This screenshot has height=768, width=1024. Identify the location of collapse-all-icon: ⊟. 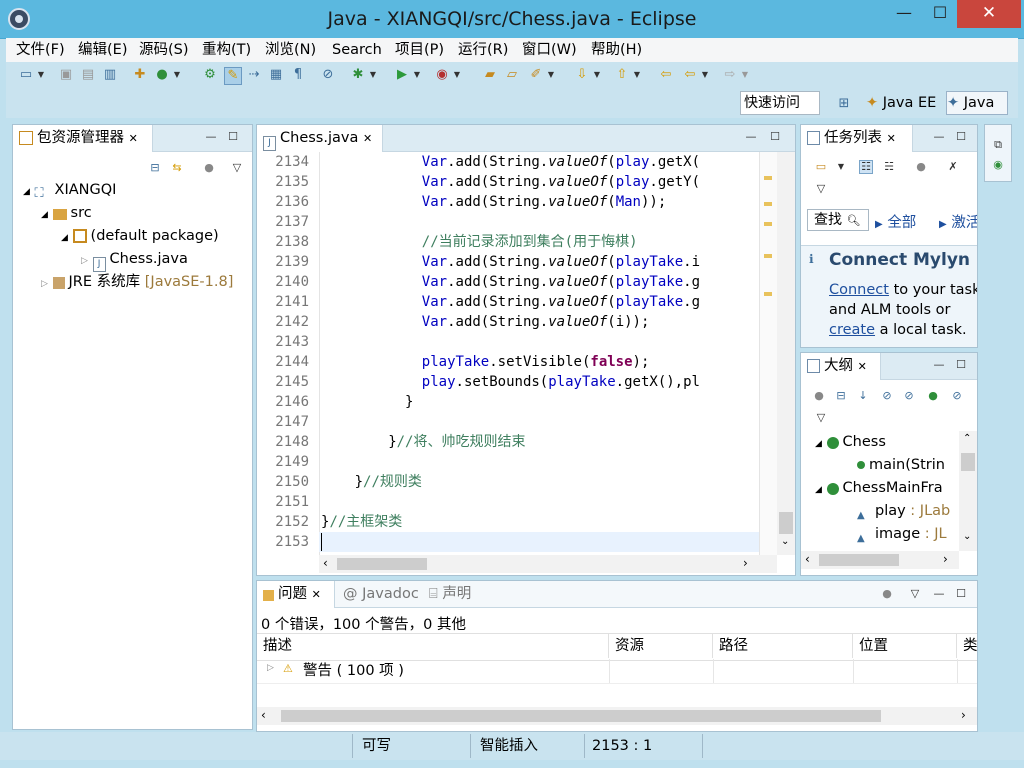
(155, 168).